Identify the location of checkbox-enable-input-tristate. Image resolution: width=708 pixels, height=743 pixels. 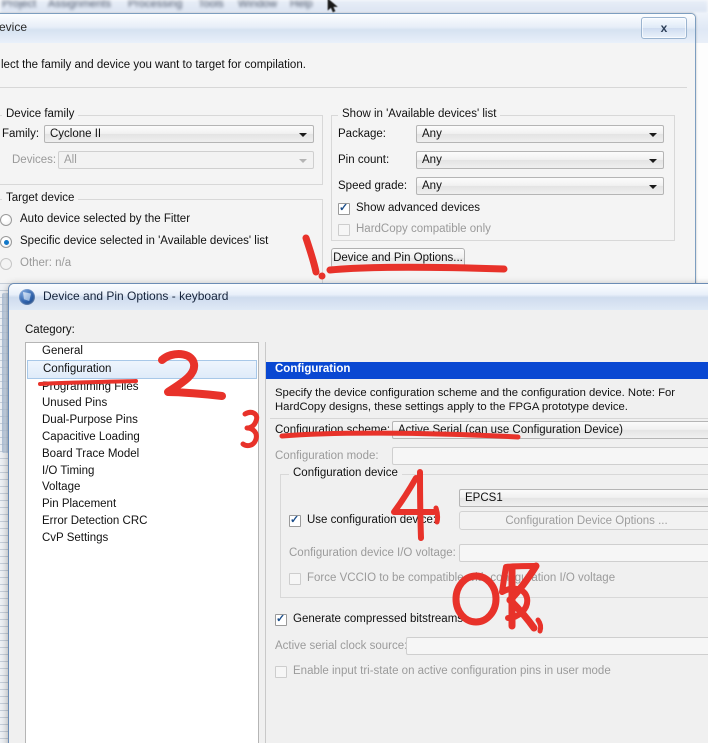
(281, 672).